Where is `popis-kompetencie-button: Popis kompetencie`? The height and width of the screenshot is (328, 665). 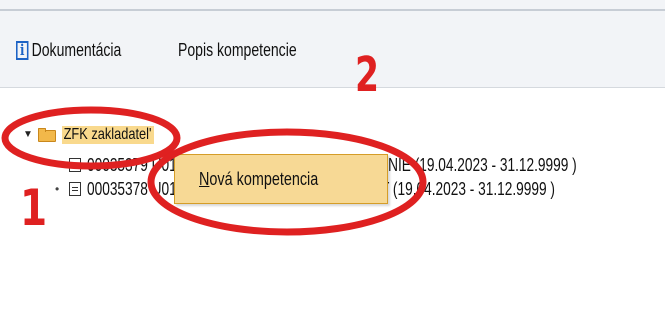
popis-kompetencie-button: Popis kompetencie is located at coordinates (237, 50).